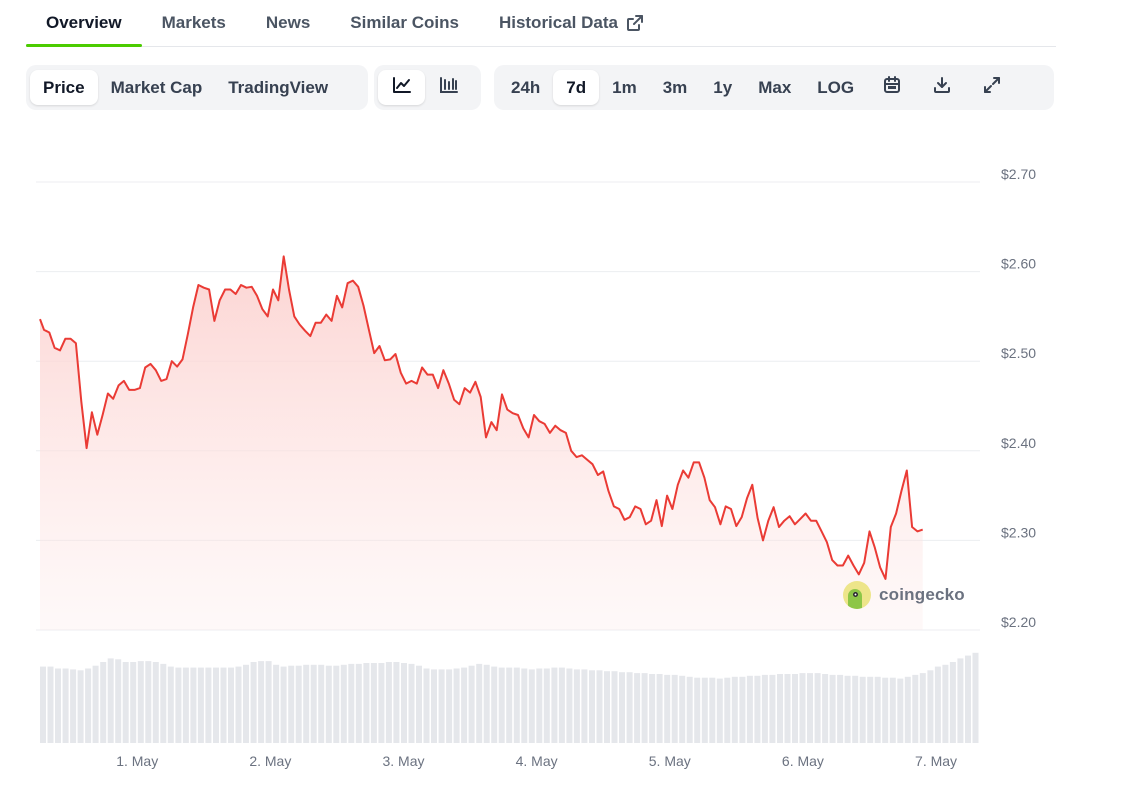  What do you see at coordinates (64, 87) in the screenshot?
I see `price-button: Price` at bounding box center [64, 87].